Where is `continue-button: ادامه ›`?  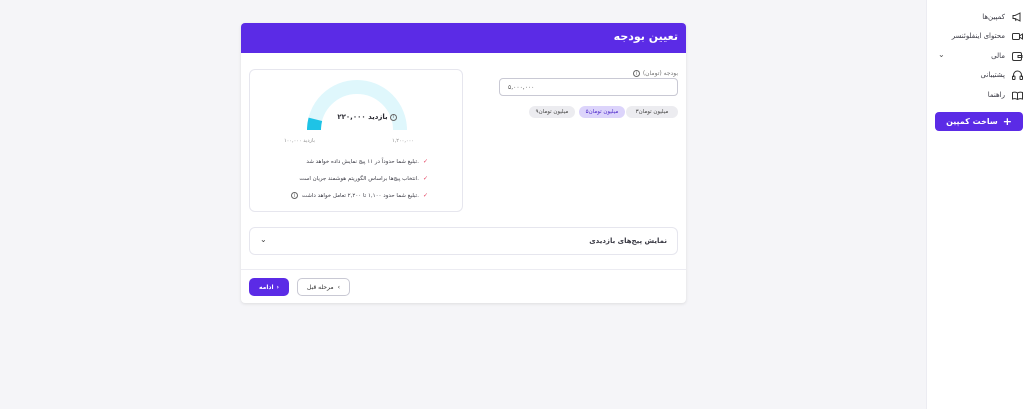 continue-button: ادامه › is located at coordinates (269, 287).